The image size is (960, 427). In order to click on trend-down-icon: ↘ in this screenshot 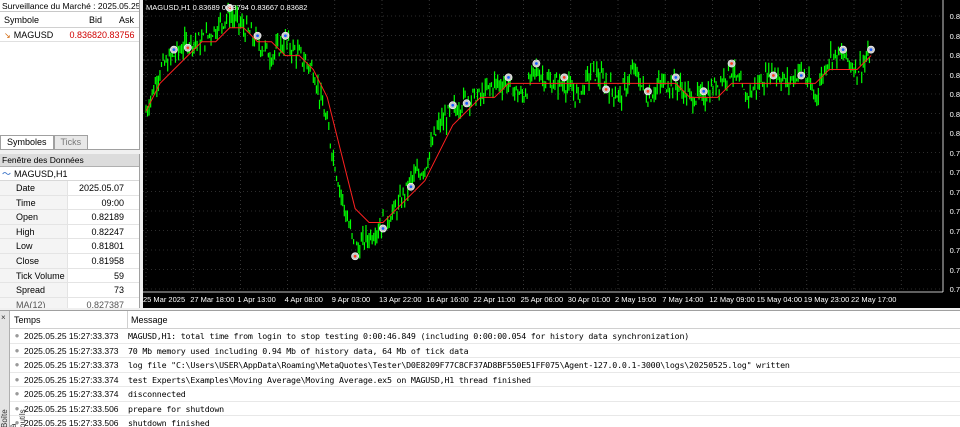, I will do `click(7, 35)`.